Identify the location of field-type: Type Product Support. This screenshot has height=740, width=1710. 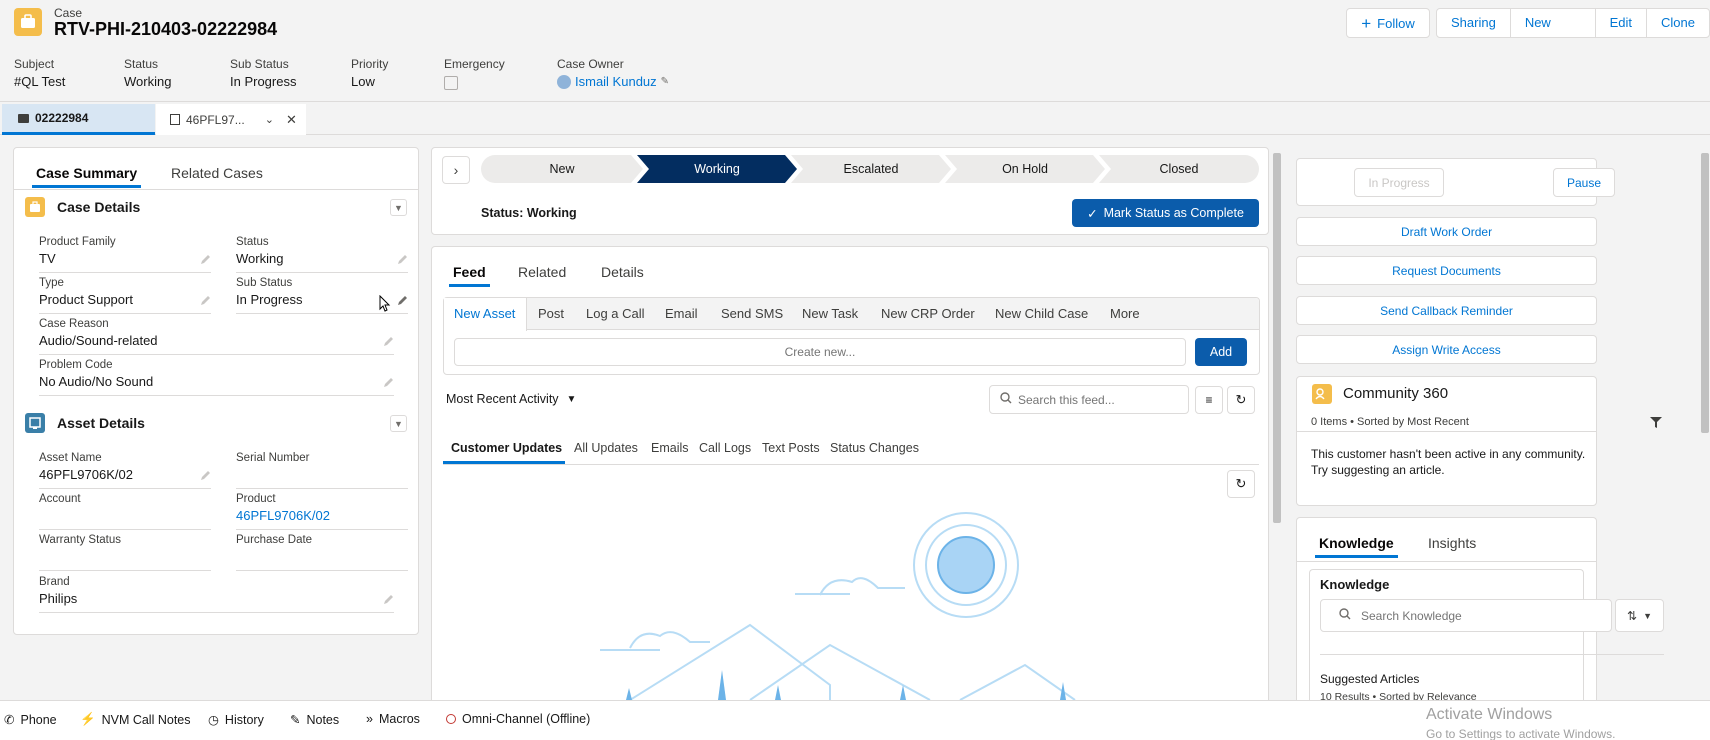
(125, 295).